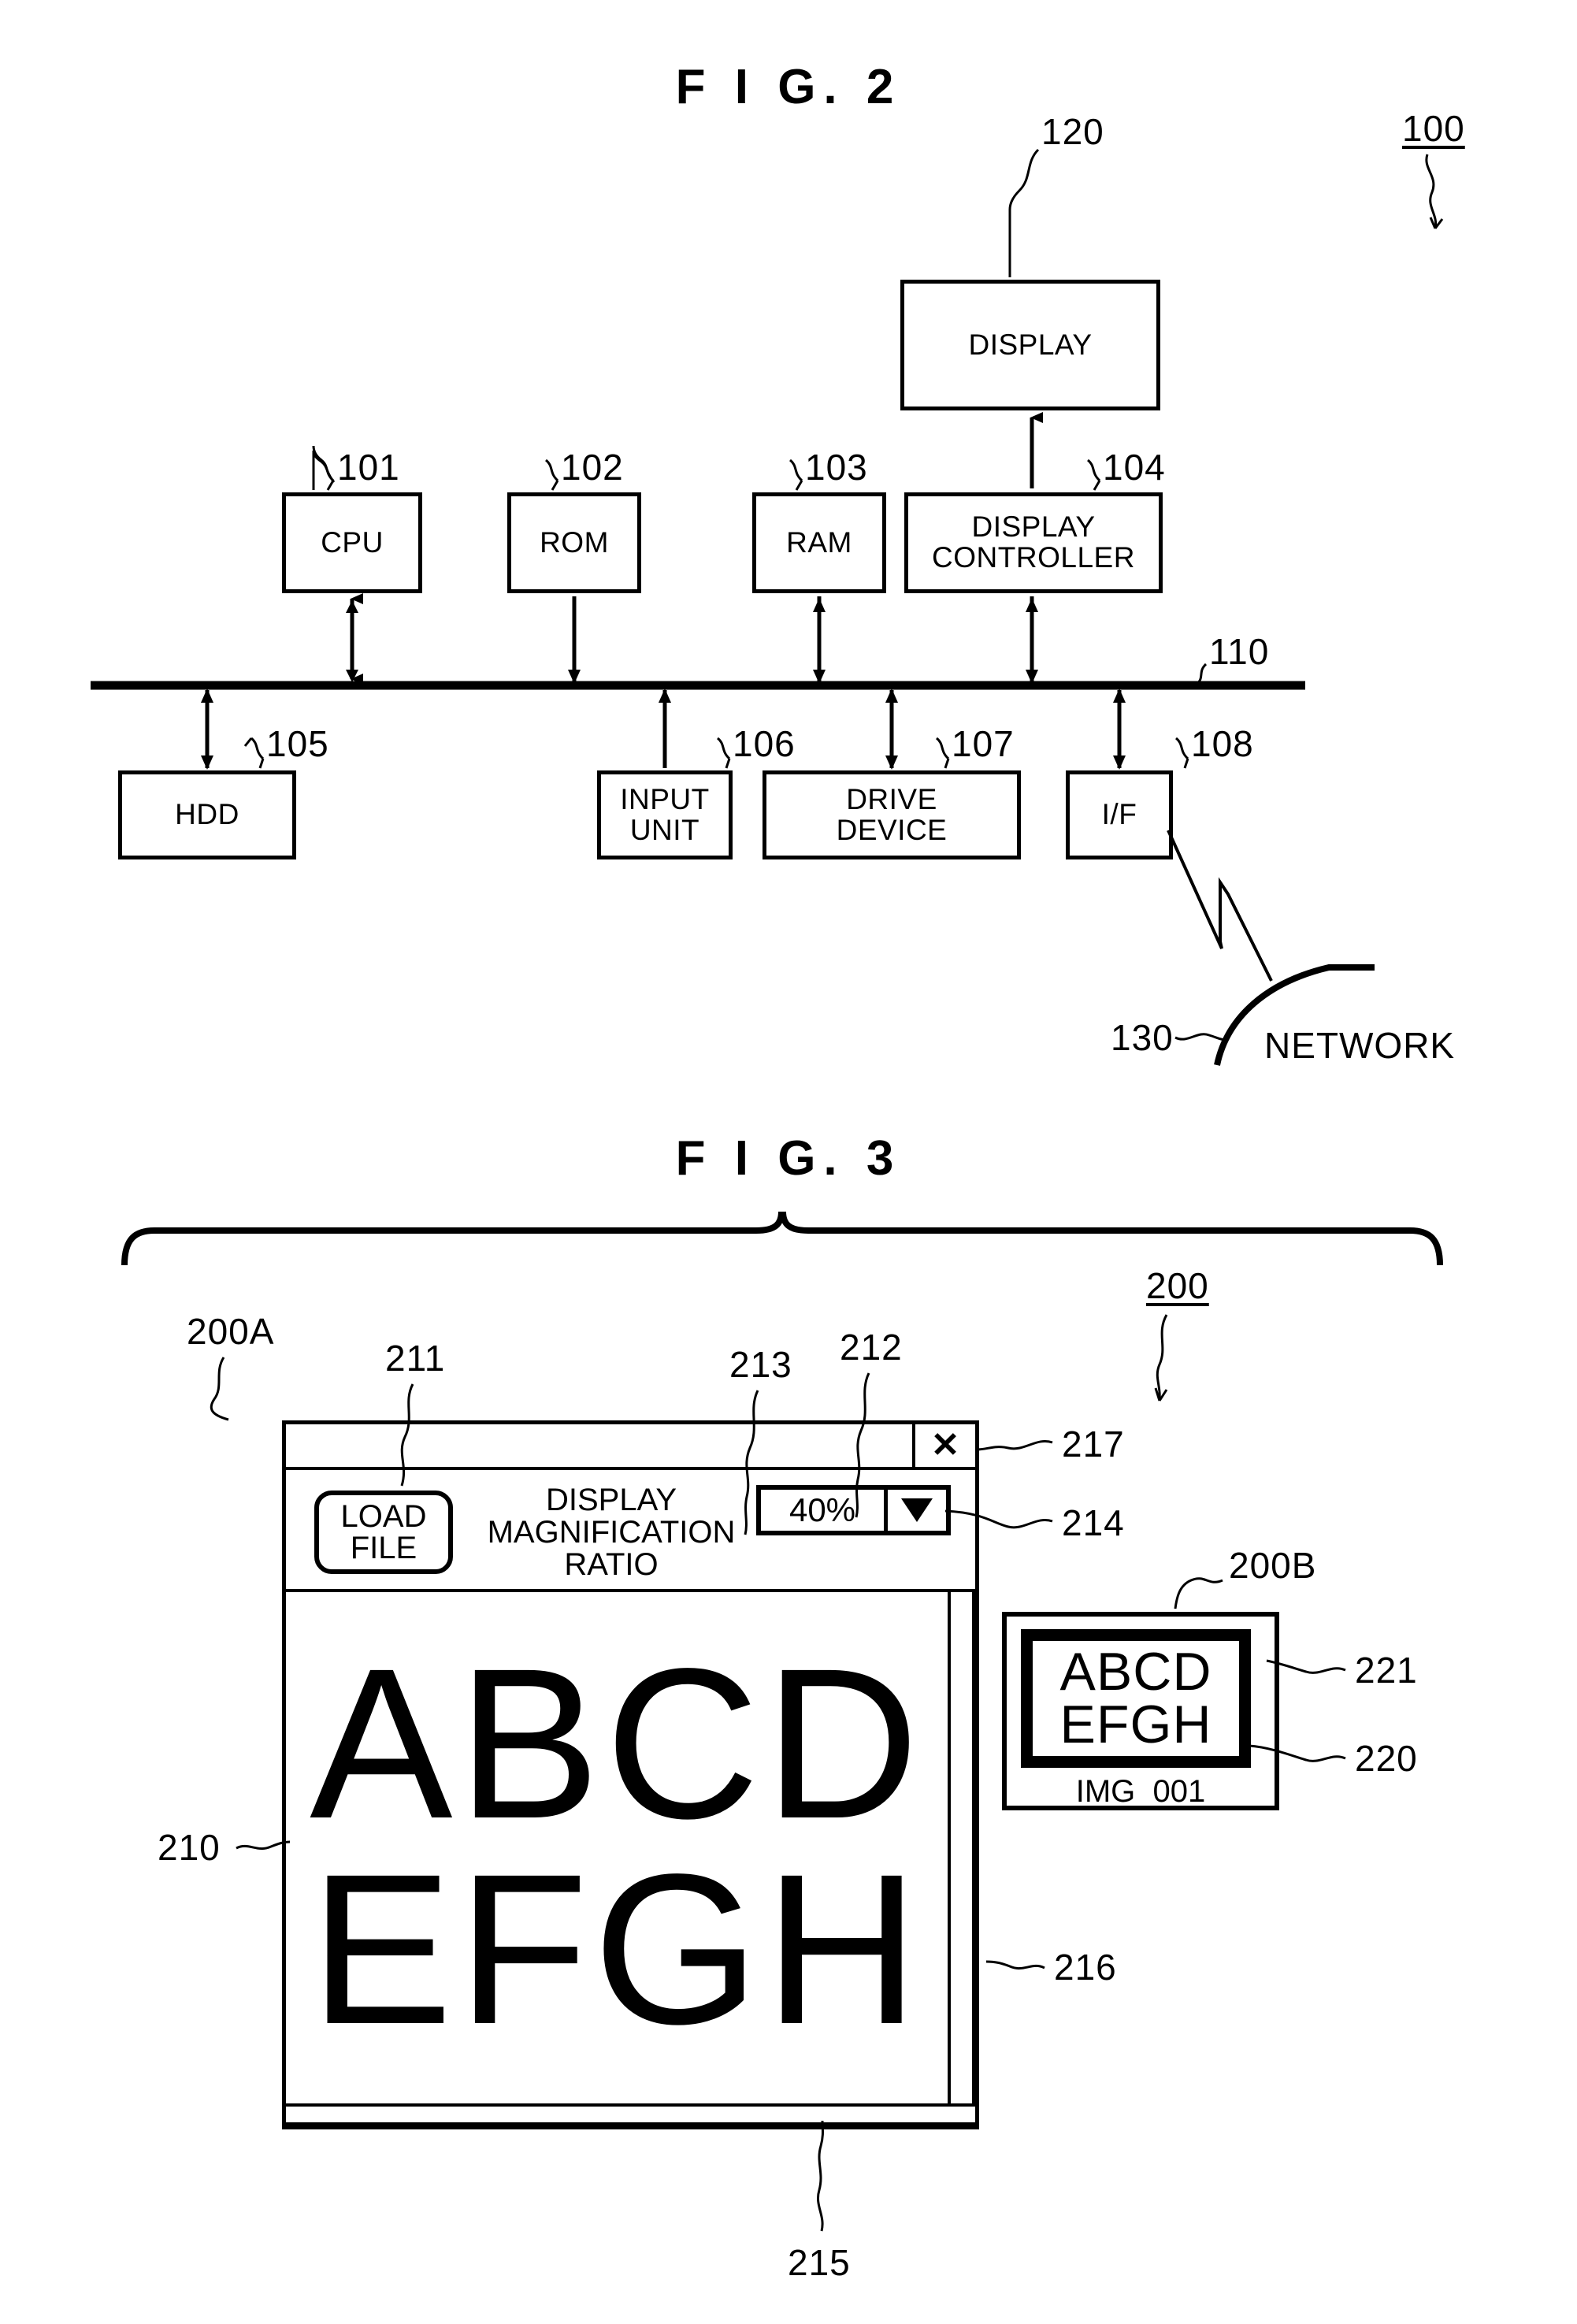 The width and height of the screenshot is (1577, 2324). I want to click on ref-216-vscroll: 216, so click(1085, 1967).